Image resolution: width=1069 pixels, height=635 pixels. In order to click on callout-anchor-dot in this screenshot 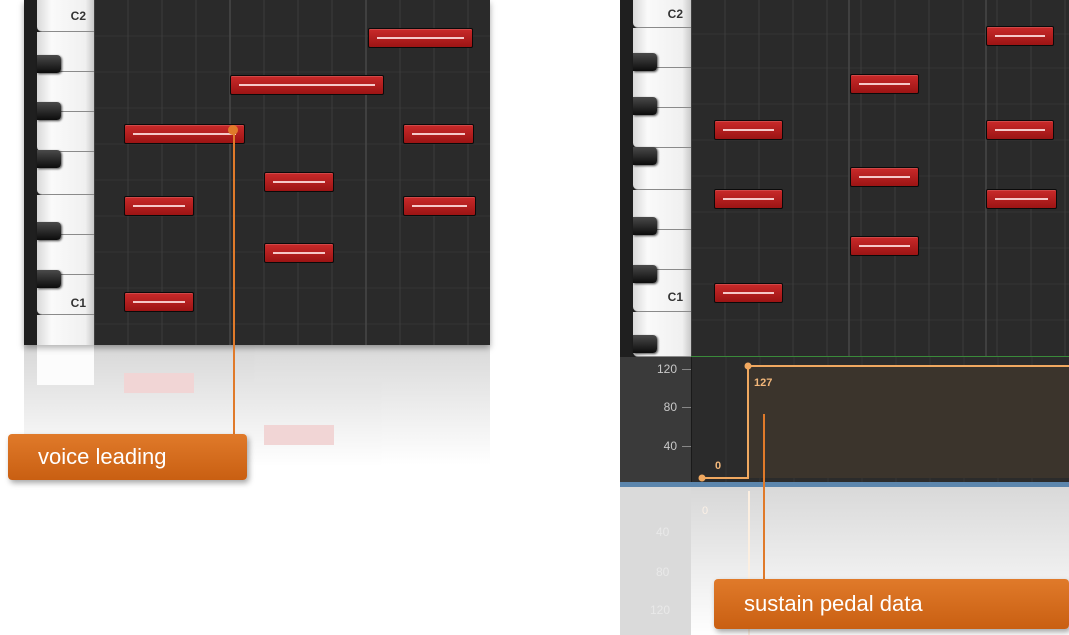, I will do `click(233, 130)`.